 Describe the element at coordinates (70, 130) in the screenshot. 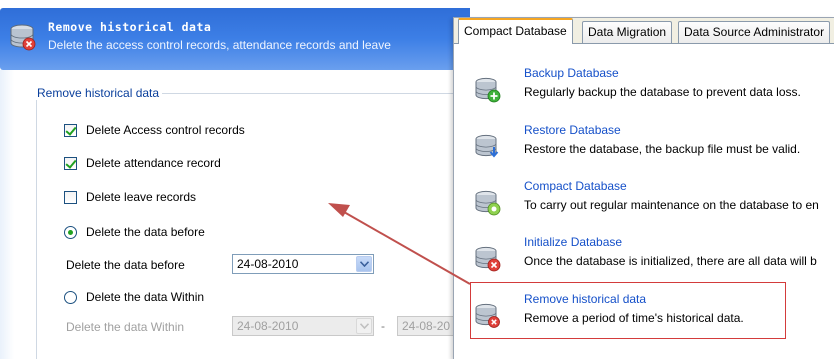

I see `access-control-checkbox` at that location.